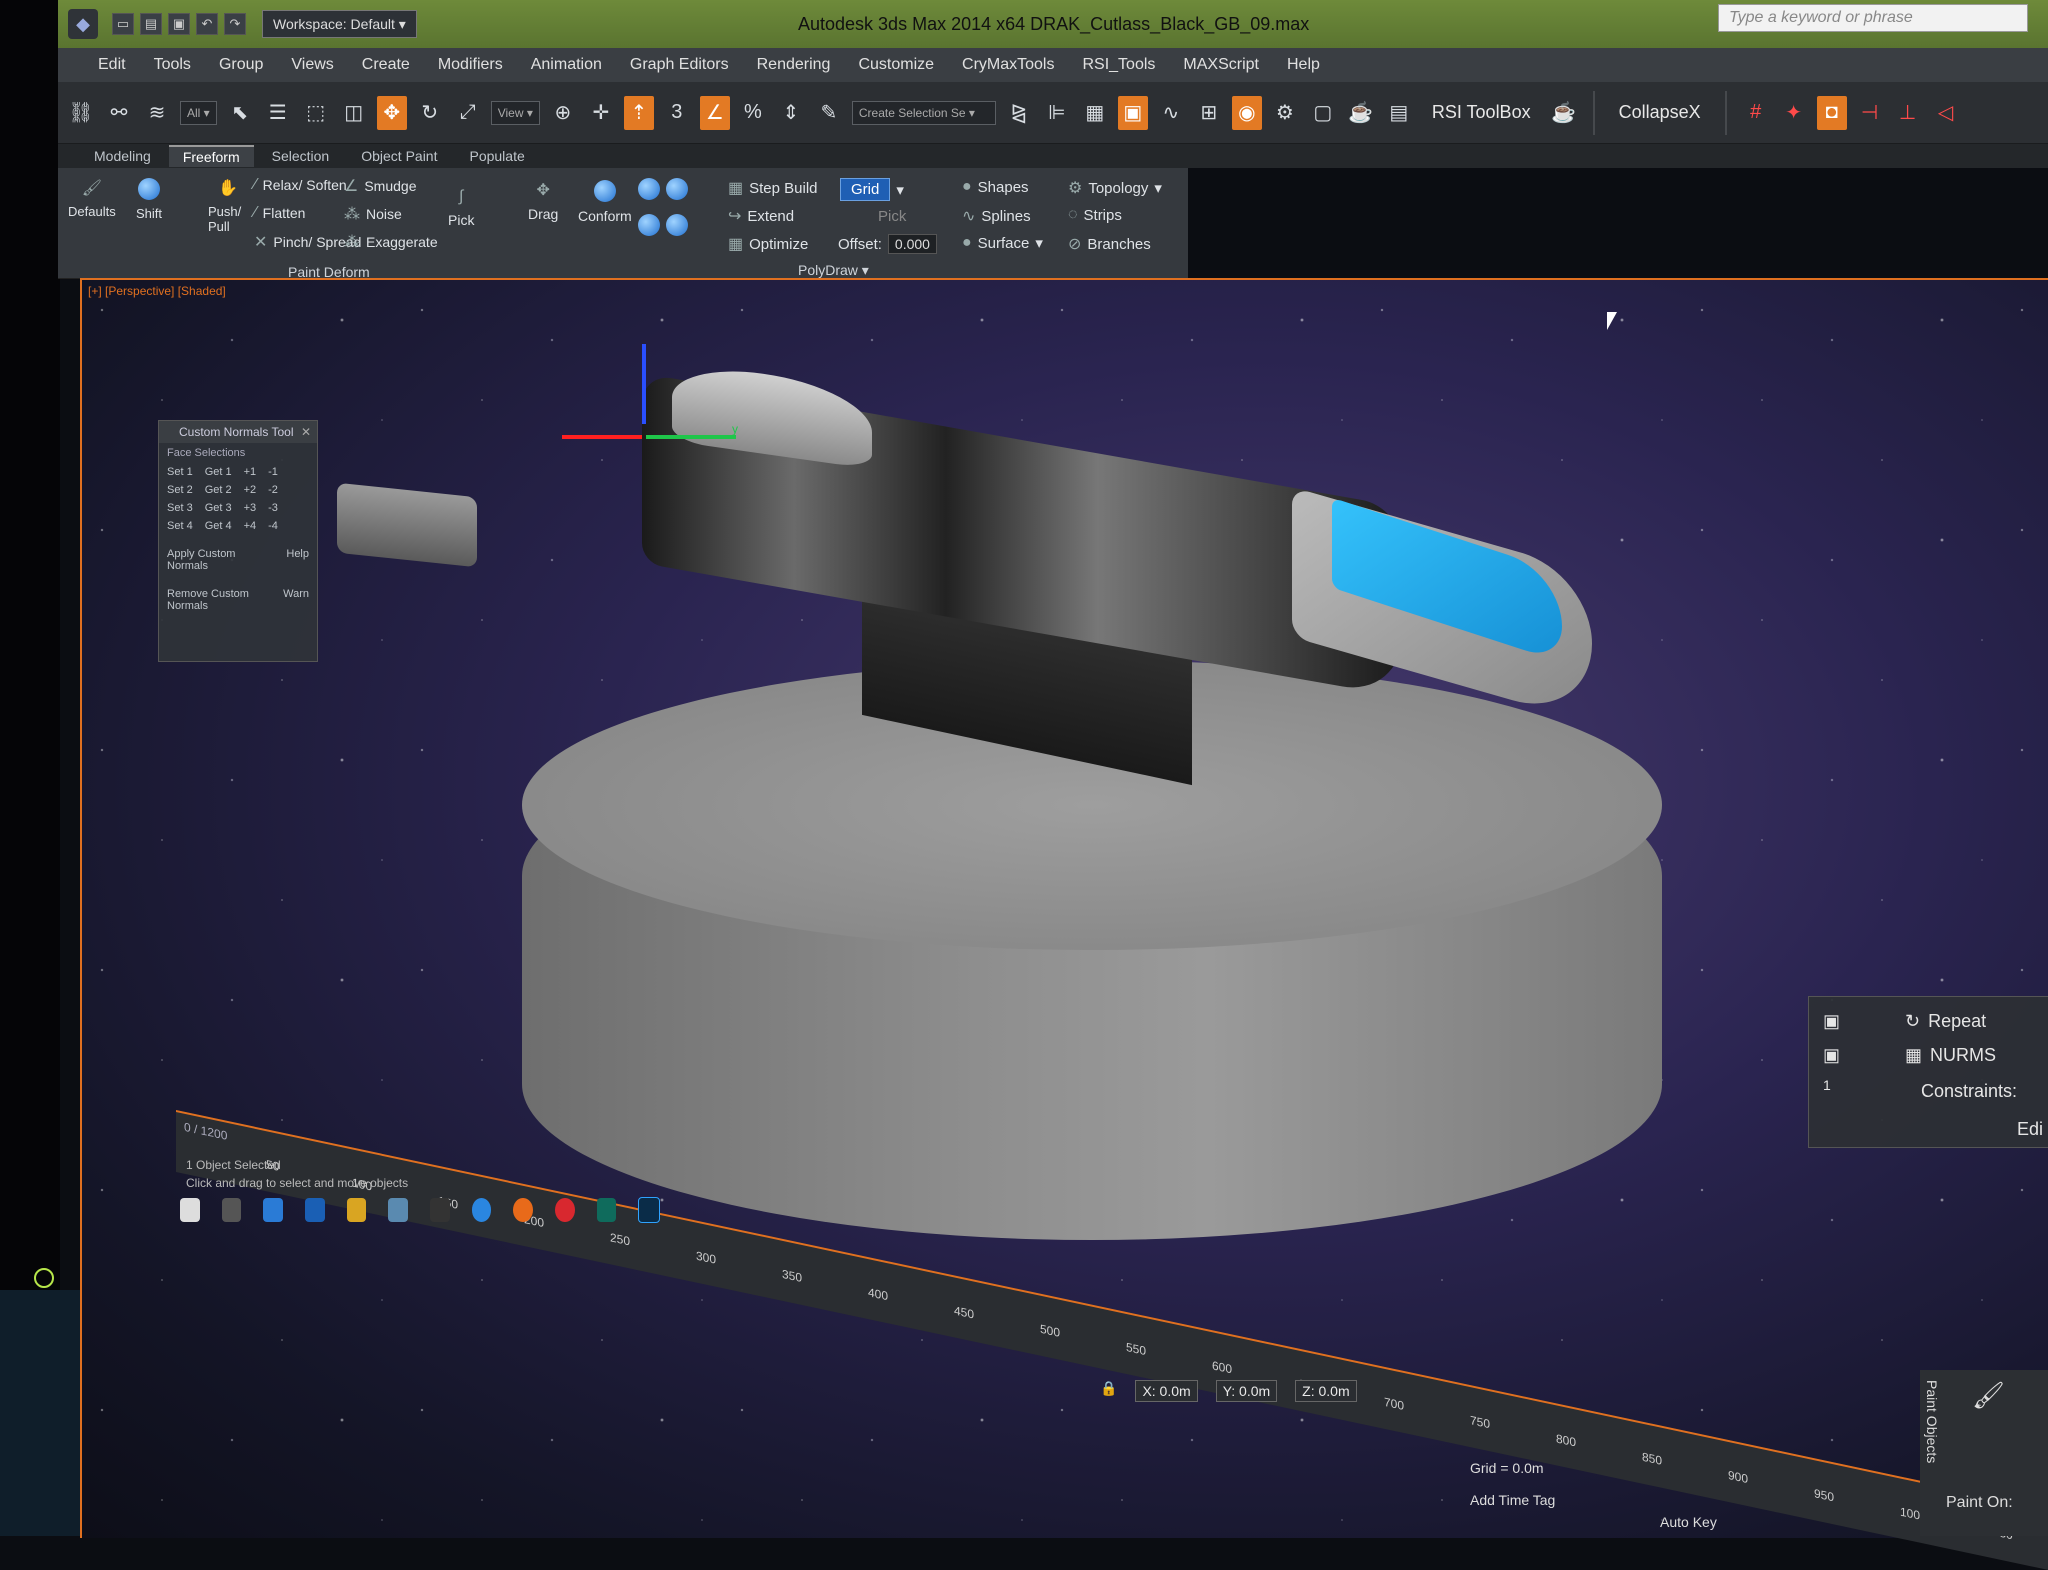 This screenshot has height=1570, width=2048. Describe the element at coordinates (1950, 1055) in the screenshot. I see `nurms-button: ▦ NURMS` at that location.